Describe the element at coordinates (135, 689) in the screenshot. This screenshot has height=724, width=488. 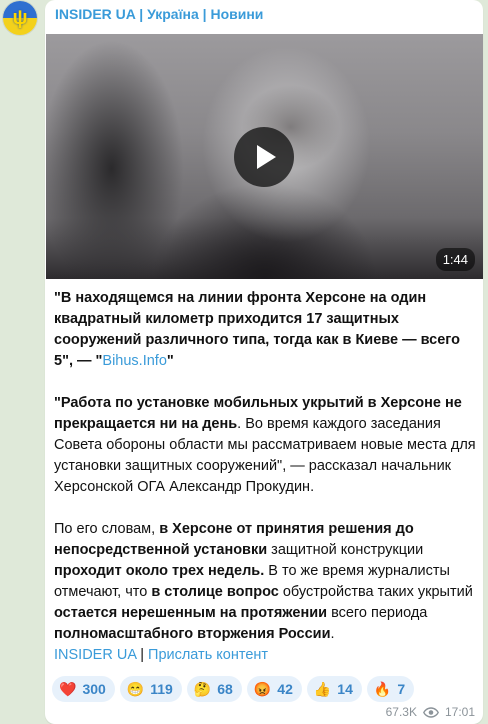
I see `grin-icon: 😁` at that location.